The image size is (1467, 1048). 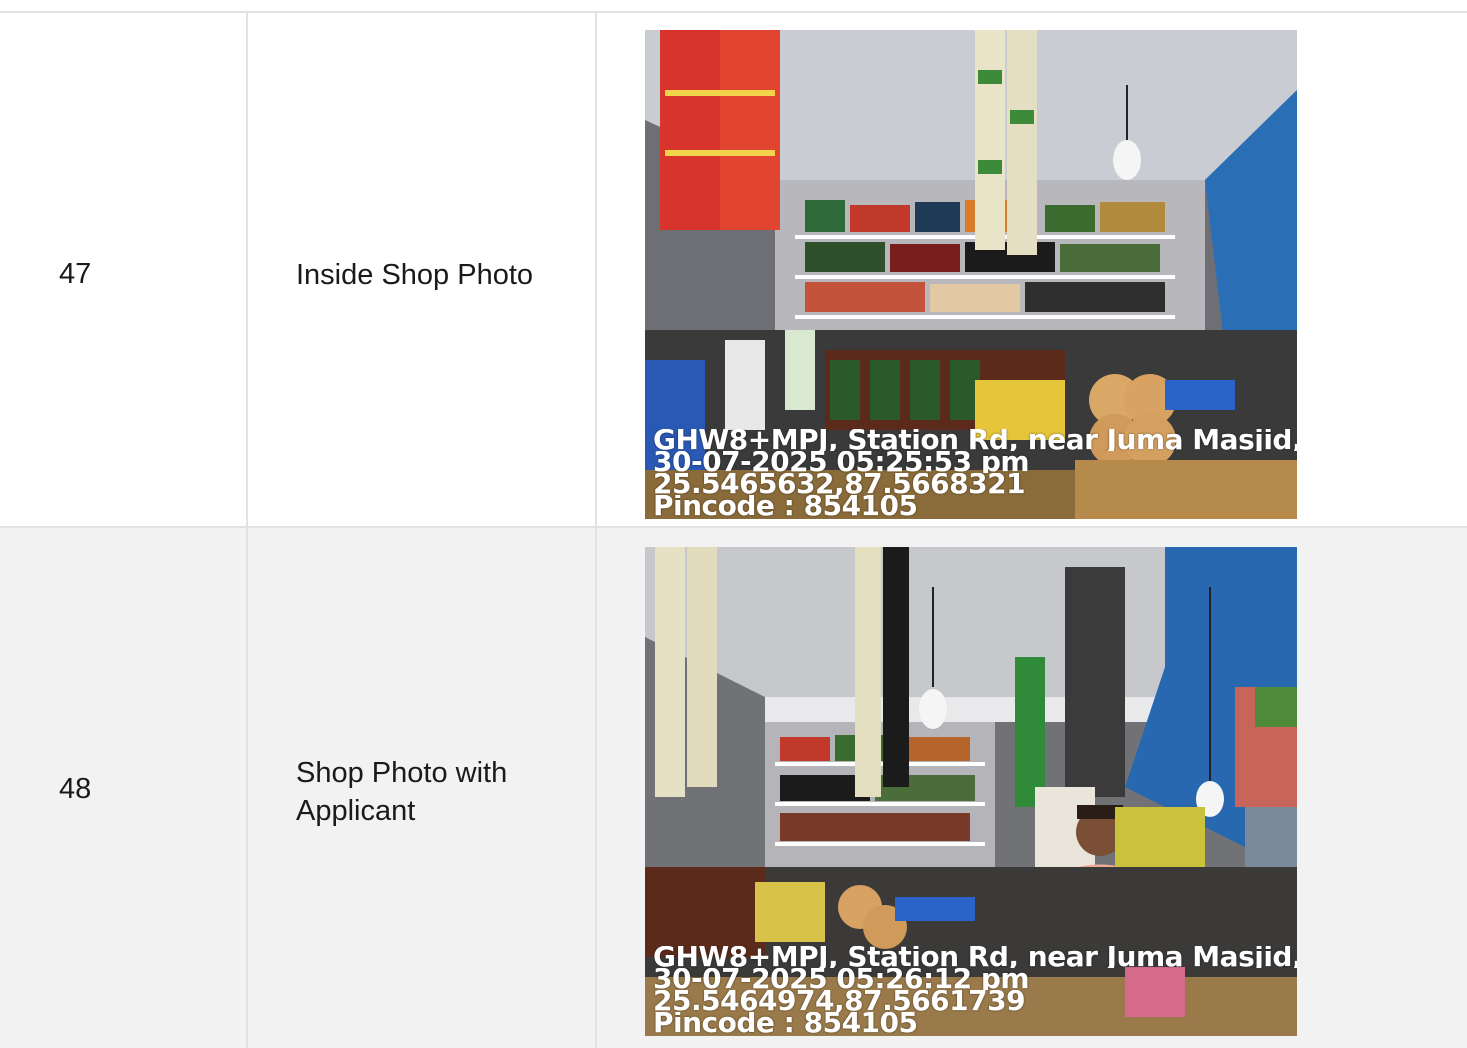 What do you see at coordinates (841, 979) in the screenshot?
I see `stamp-datetime: 30-07-2025 05:26:12 pm` at bounding box center [841, 979].